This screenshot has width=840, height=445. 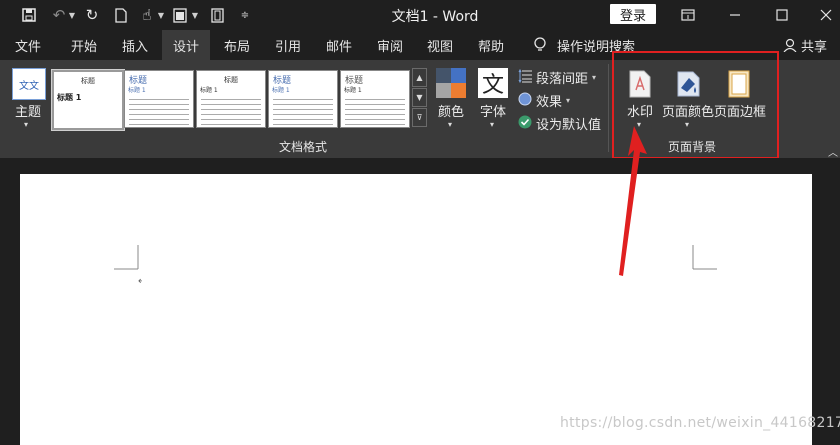 I want to click on source-watermark: https://blog.csdn.net/weixin_44168217, so click(x=700, y=423).